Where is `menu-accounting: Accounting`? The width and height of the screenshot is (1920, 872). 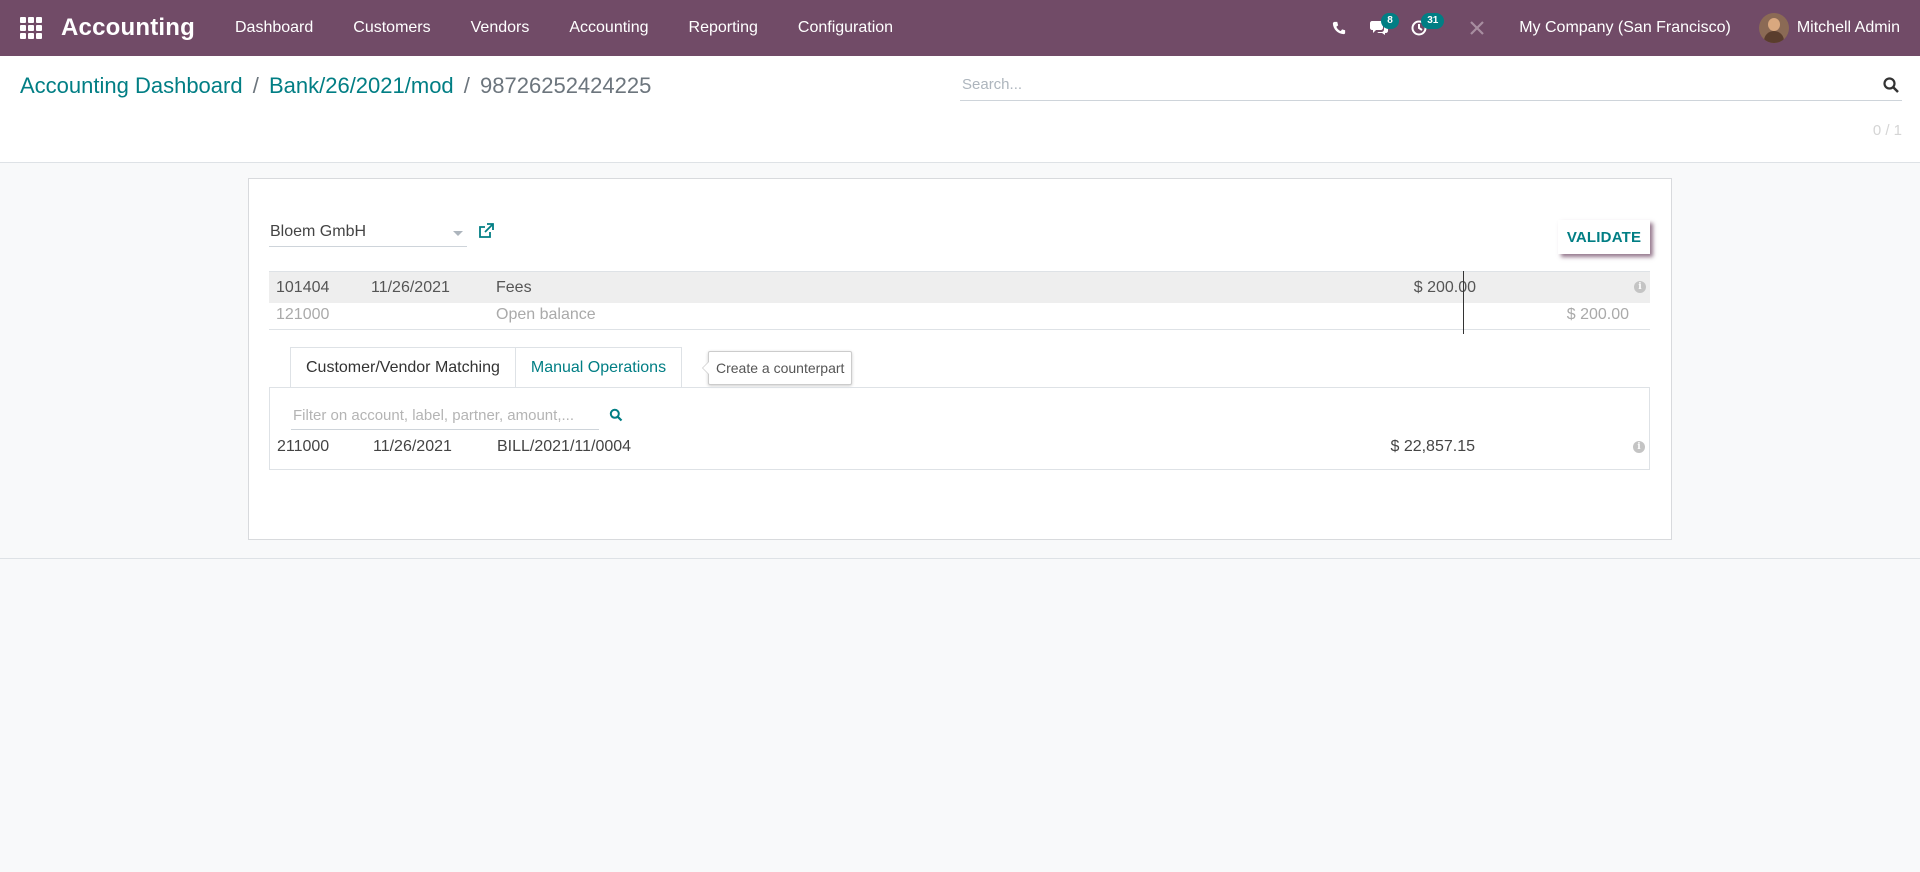
menu-accounting: Accounting is located at coordinates (608, 28).